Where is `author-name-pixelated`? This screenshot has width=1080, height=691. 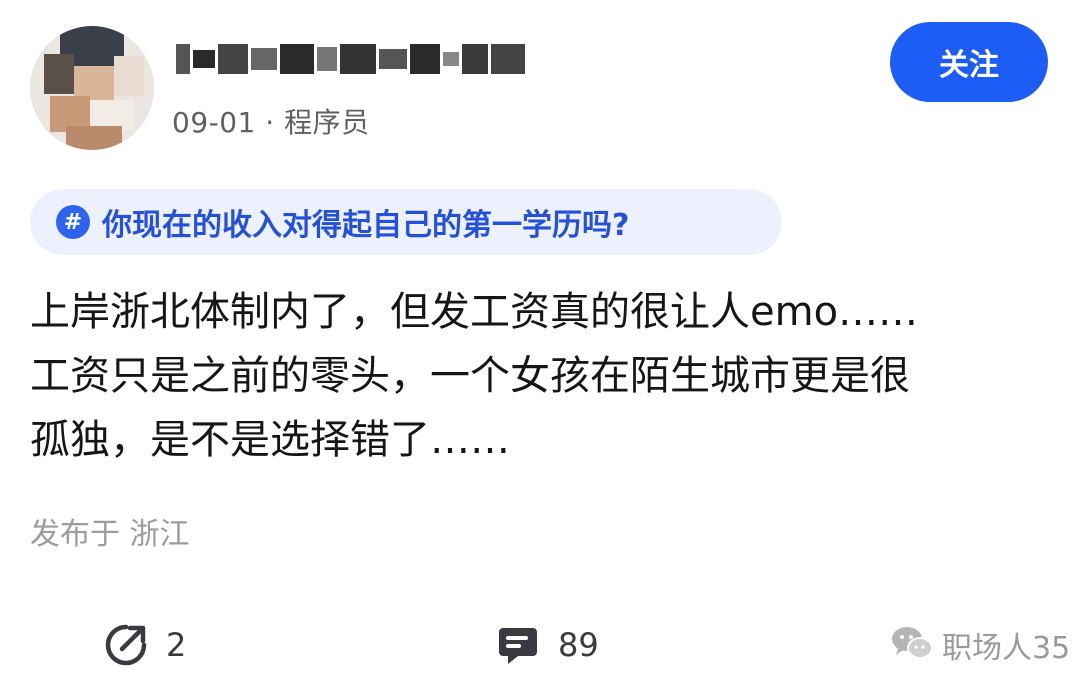
author-name-pixelated is located at coordinates (352, 59).